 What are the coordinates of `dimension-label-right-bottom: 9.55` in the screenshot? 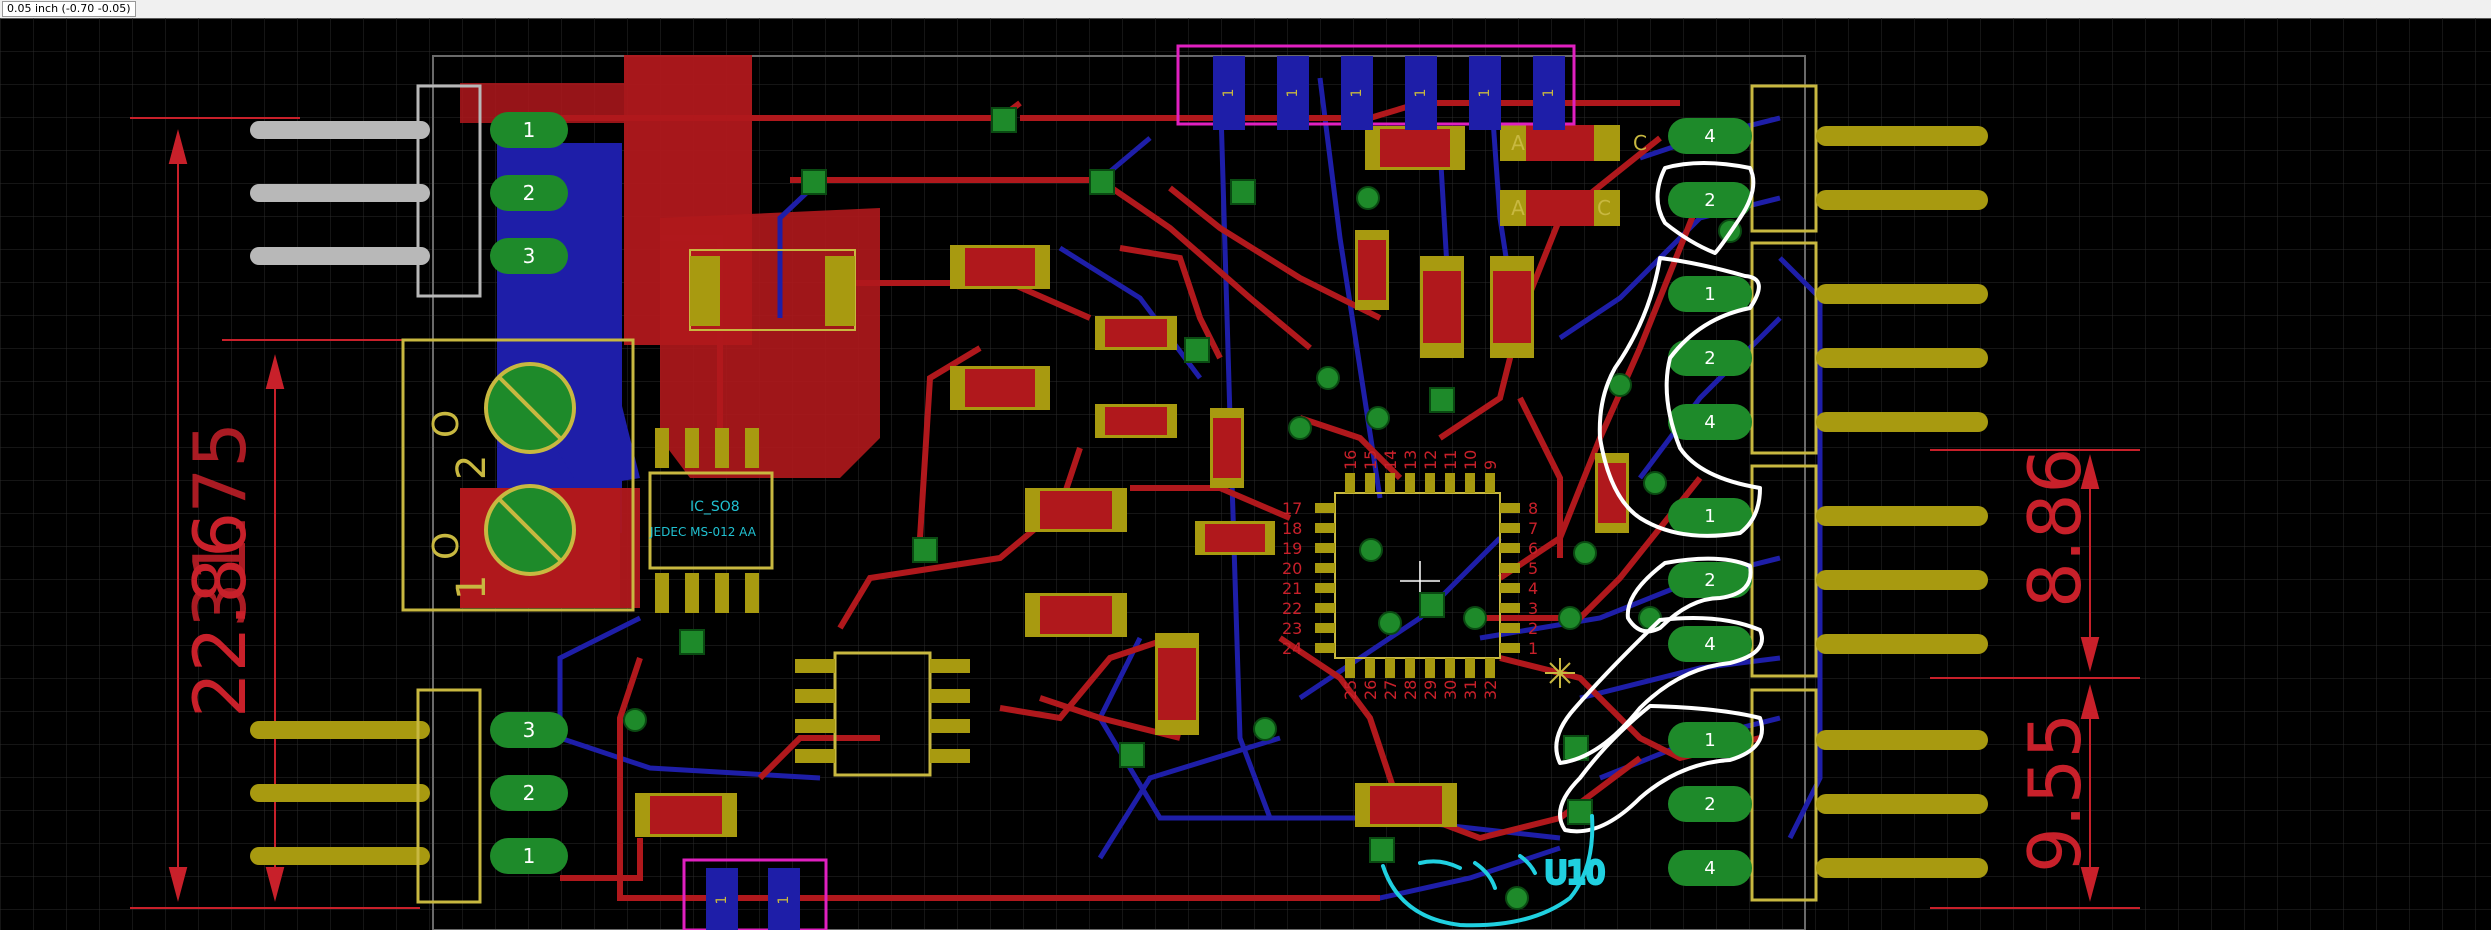 It's located at (2055, 793).